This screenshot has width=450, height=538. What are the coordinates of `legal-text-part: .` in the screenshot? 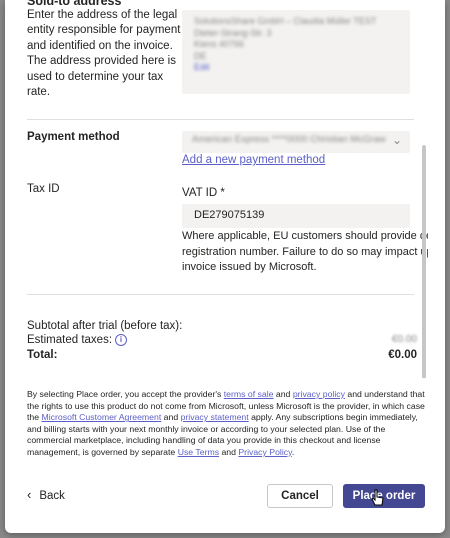 It's located at (293, 451).